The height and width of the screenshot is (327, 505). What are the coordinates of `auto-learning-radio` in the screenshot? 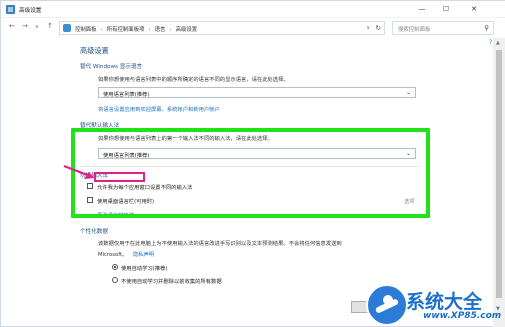 It's located at (115, 267).